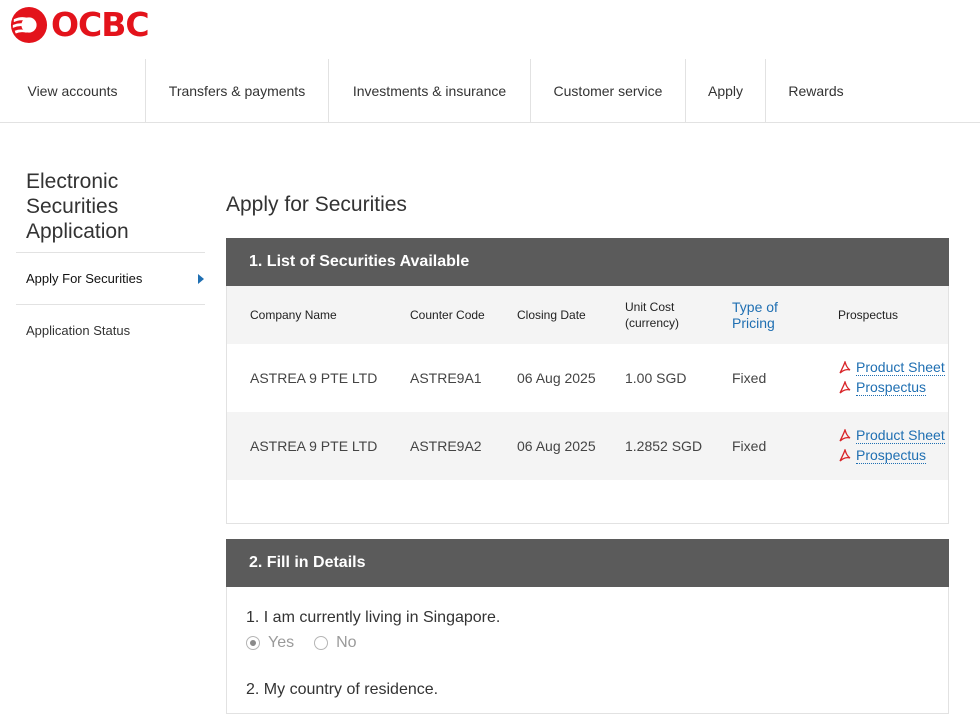 The width and height of the screenshot is (980, 714). I want to click on nav-customer-service: Customer service, so click(608, 90).